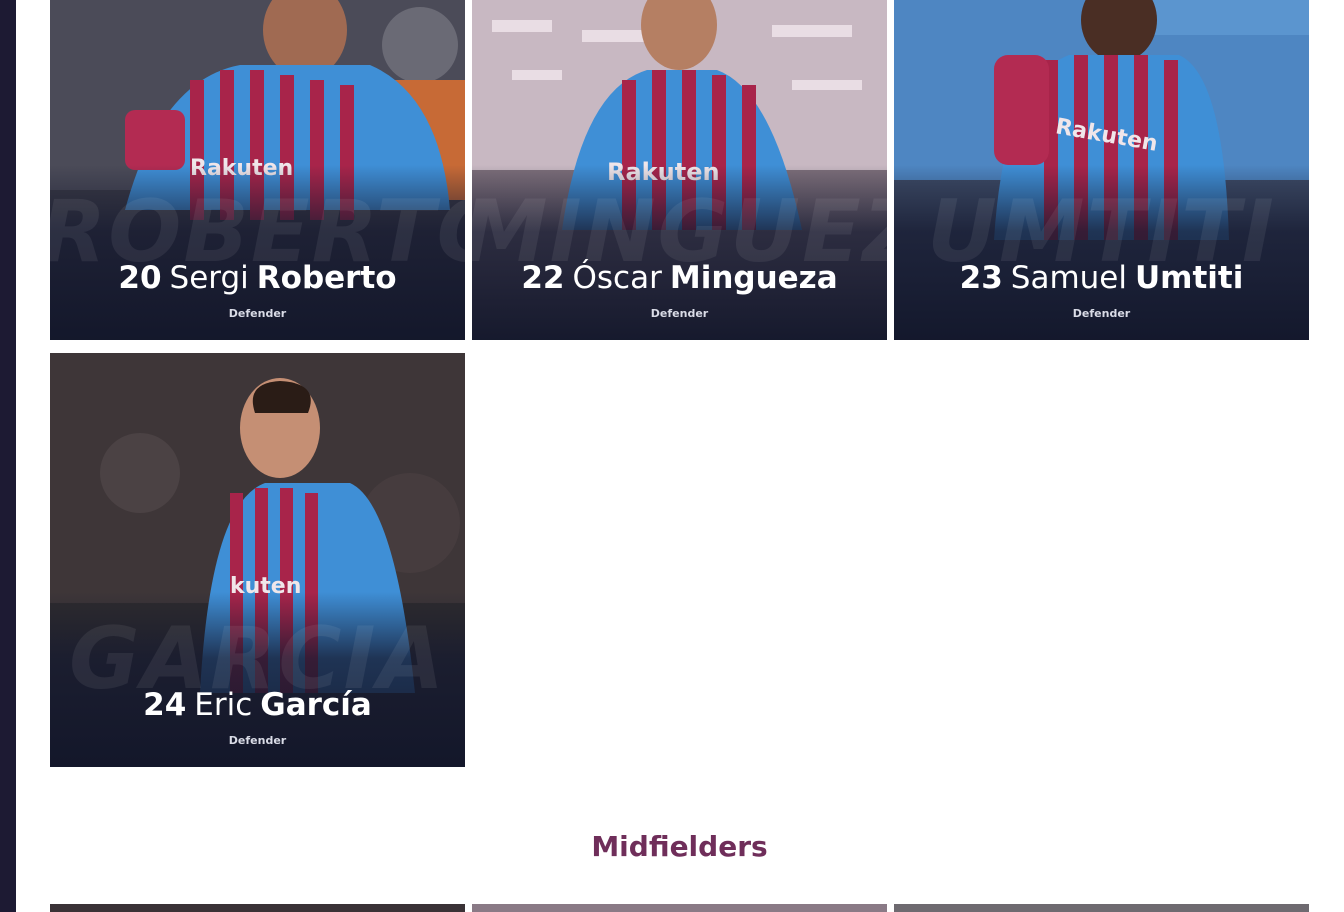  Describe the element at coordinates (8, 456) in the screenshot. I see `left-rail` at that location.